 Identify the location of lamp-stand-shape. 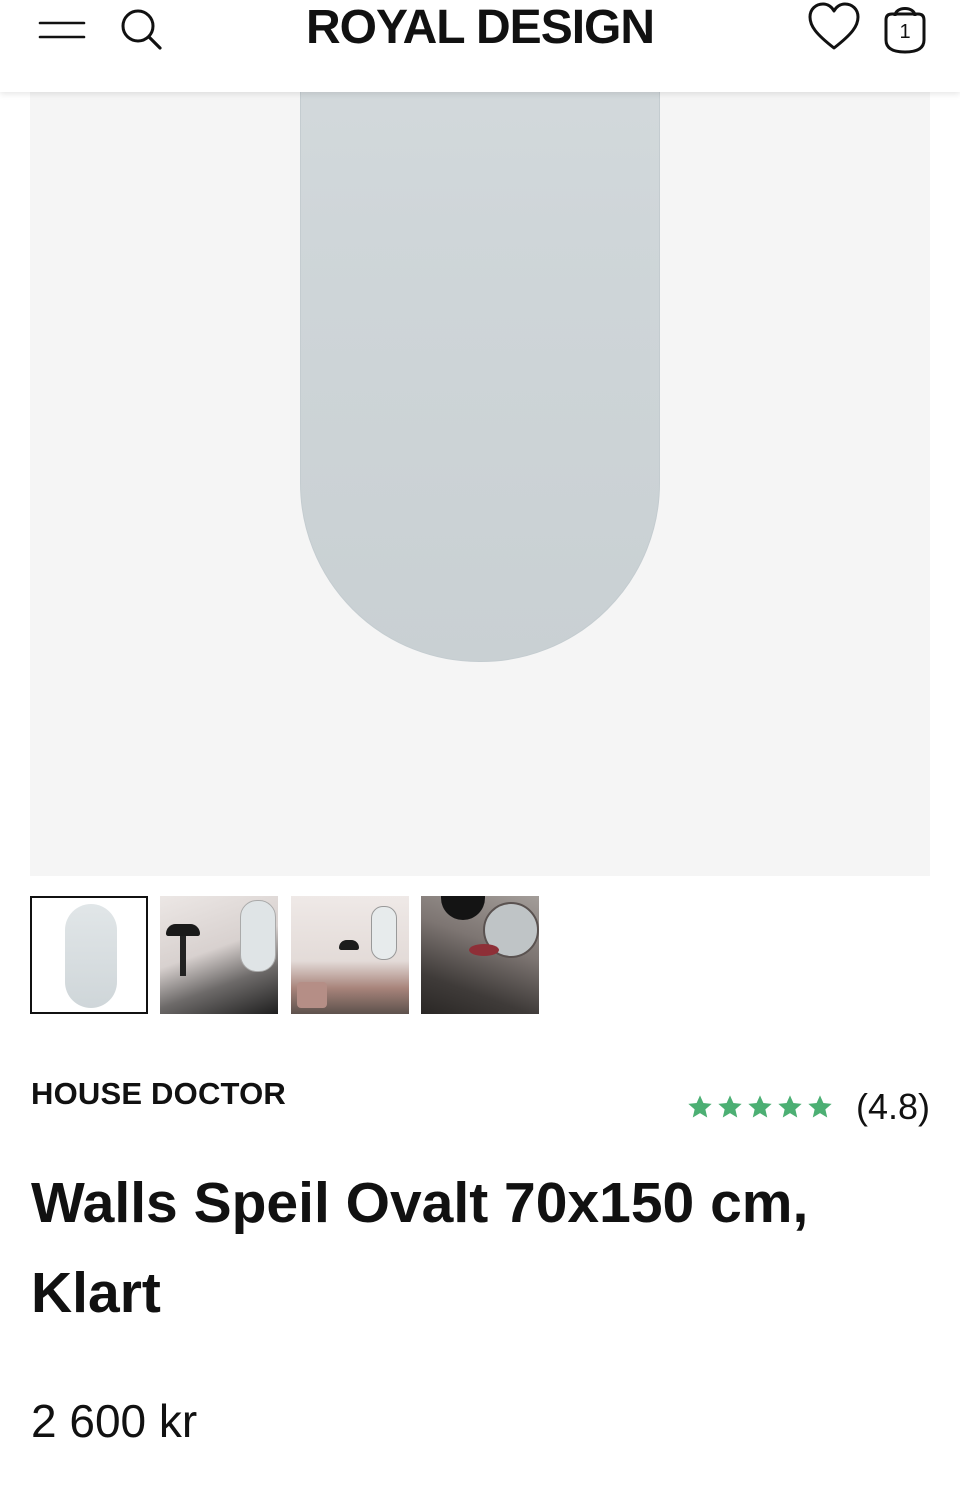
(183, 956).